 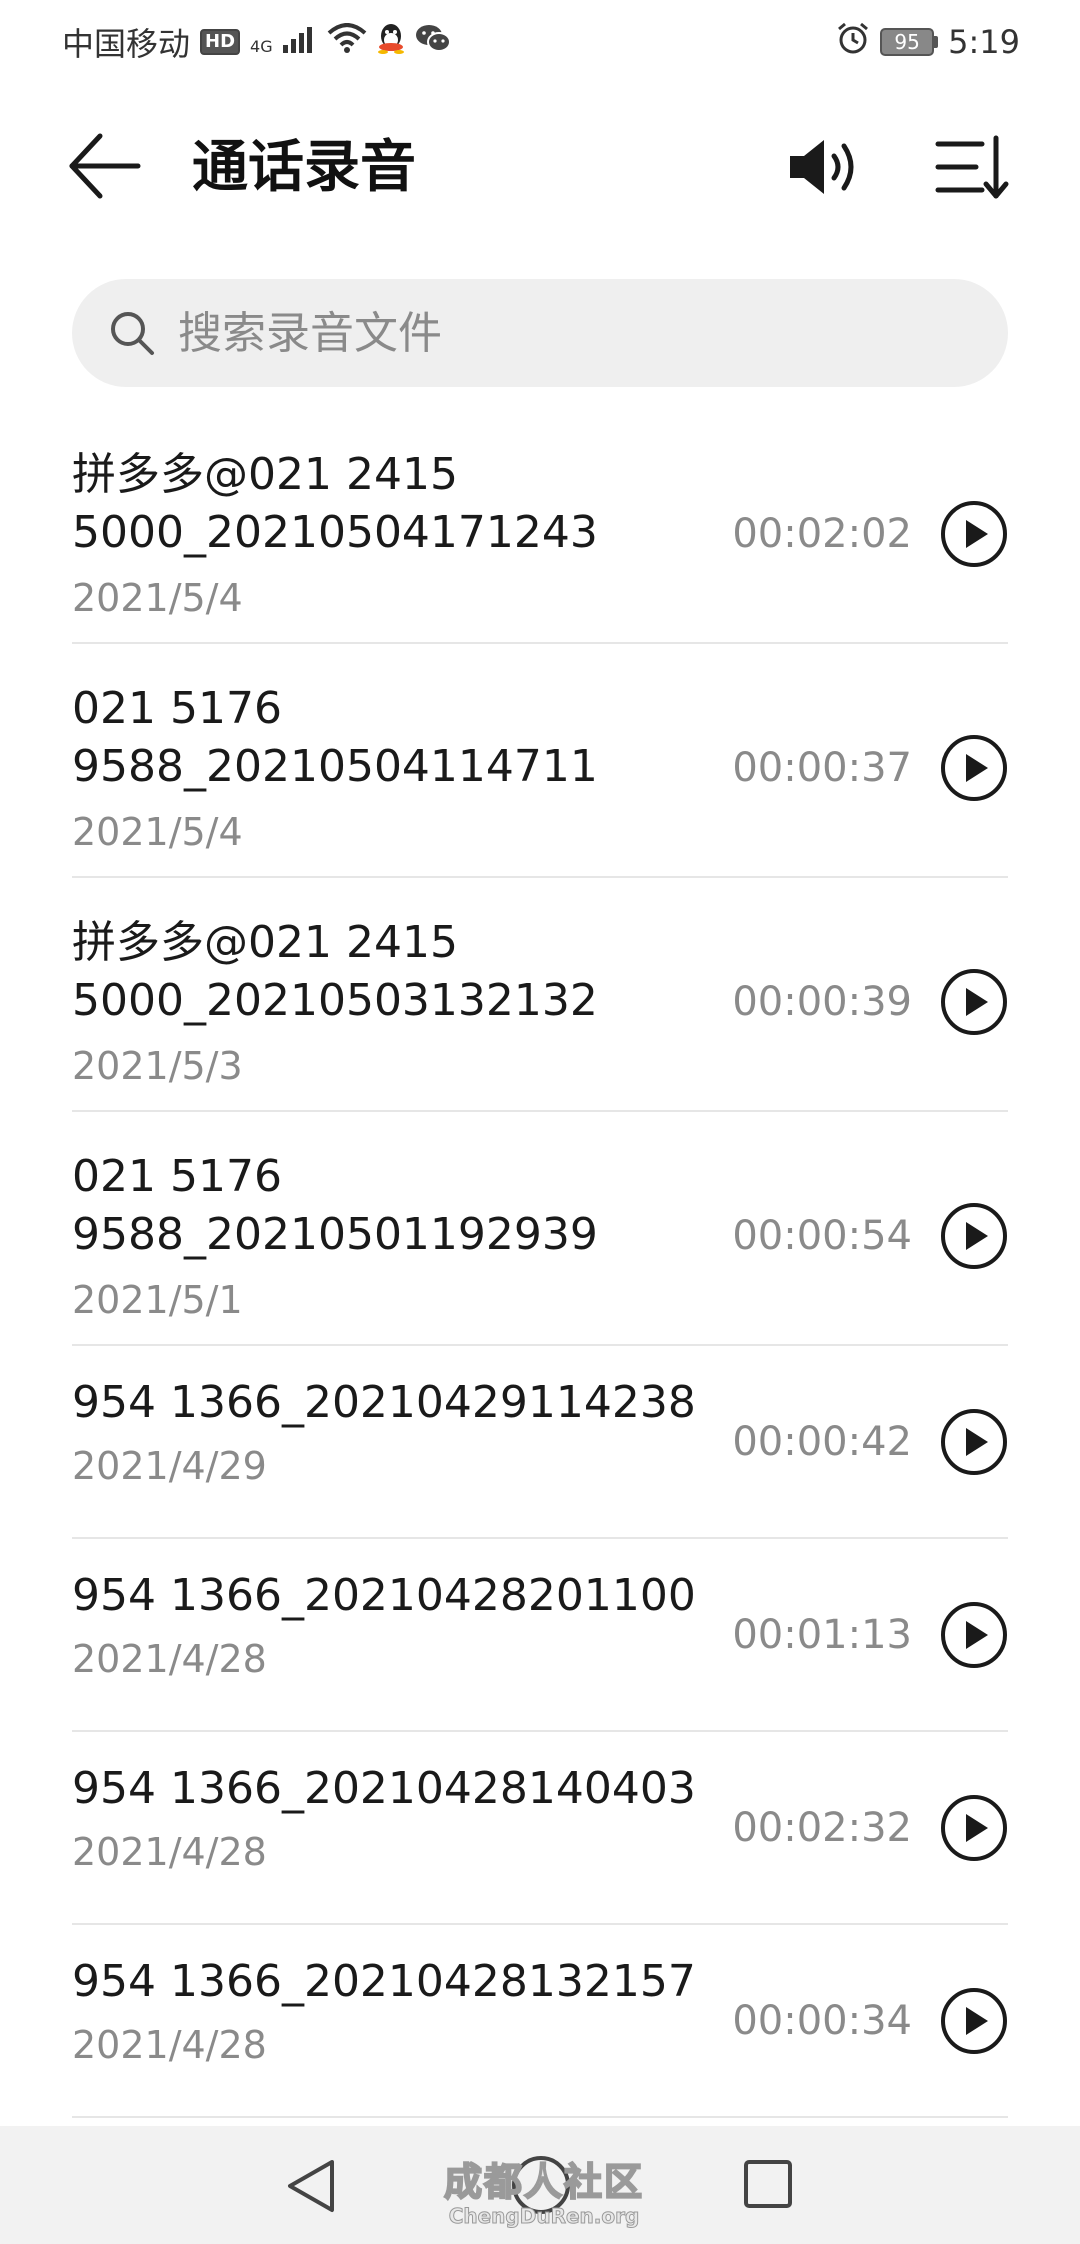 I want to click on nav-back-icon, so click(x=311, y=2186).